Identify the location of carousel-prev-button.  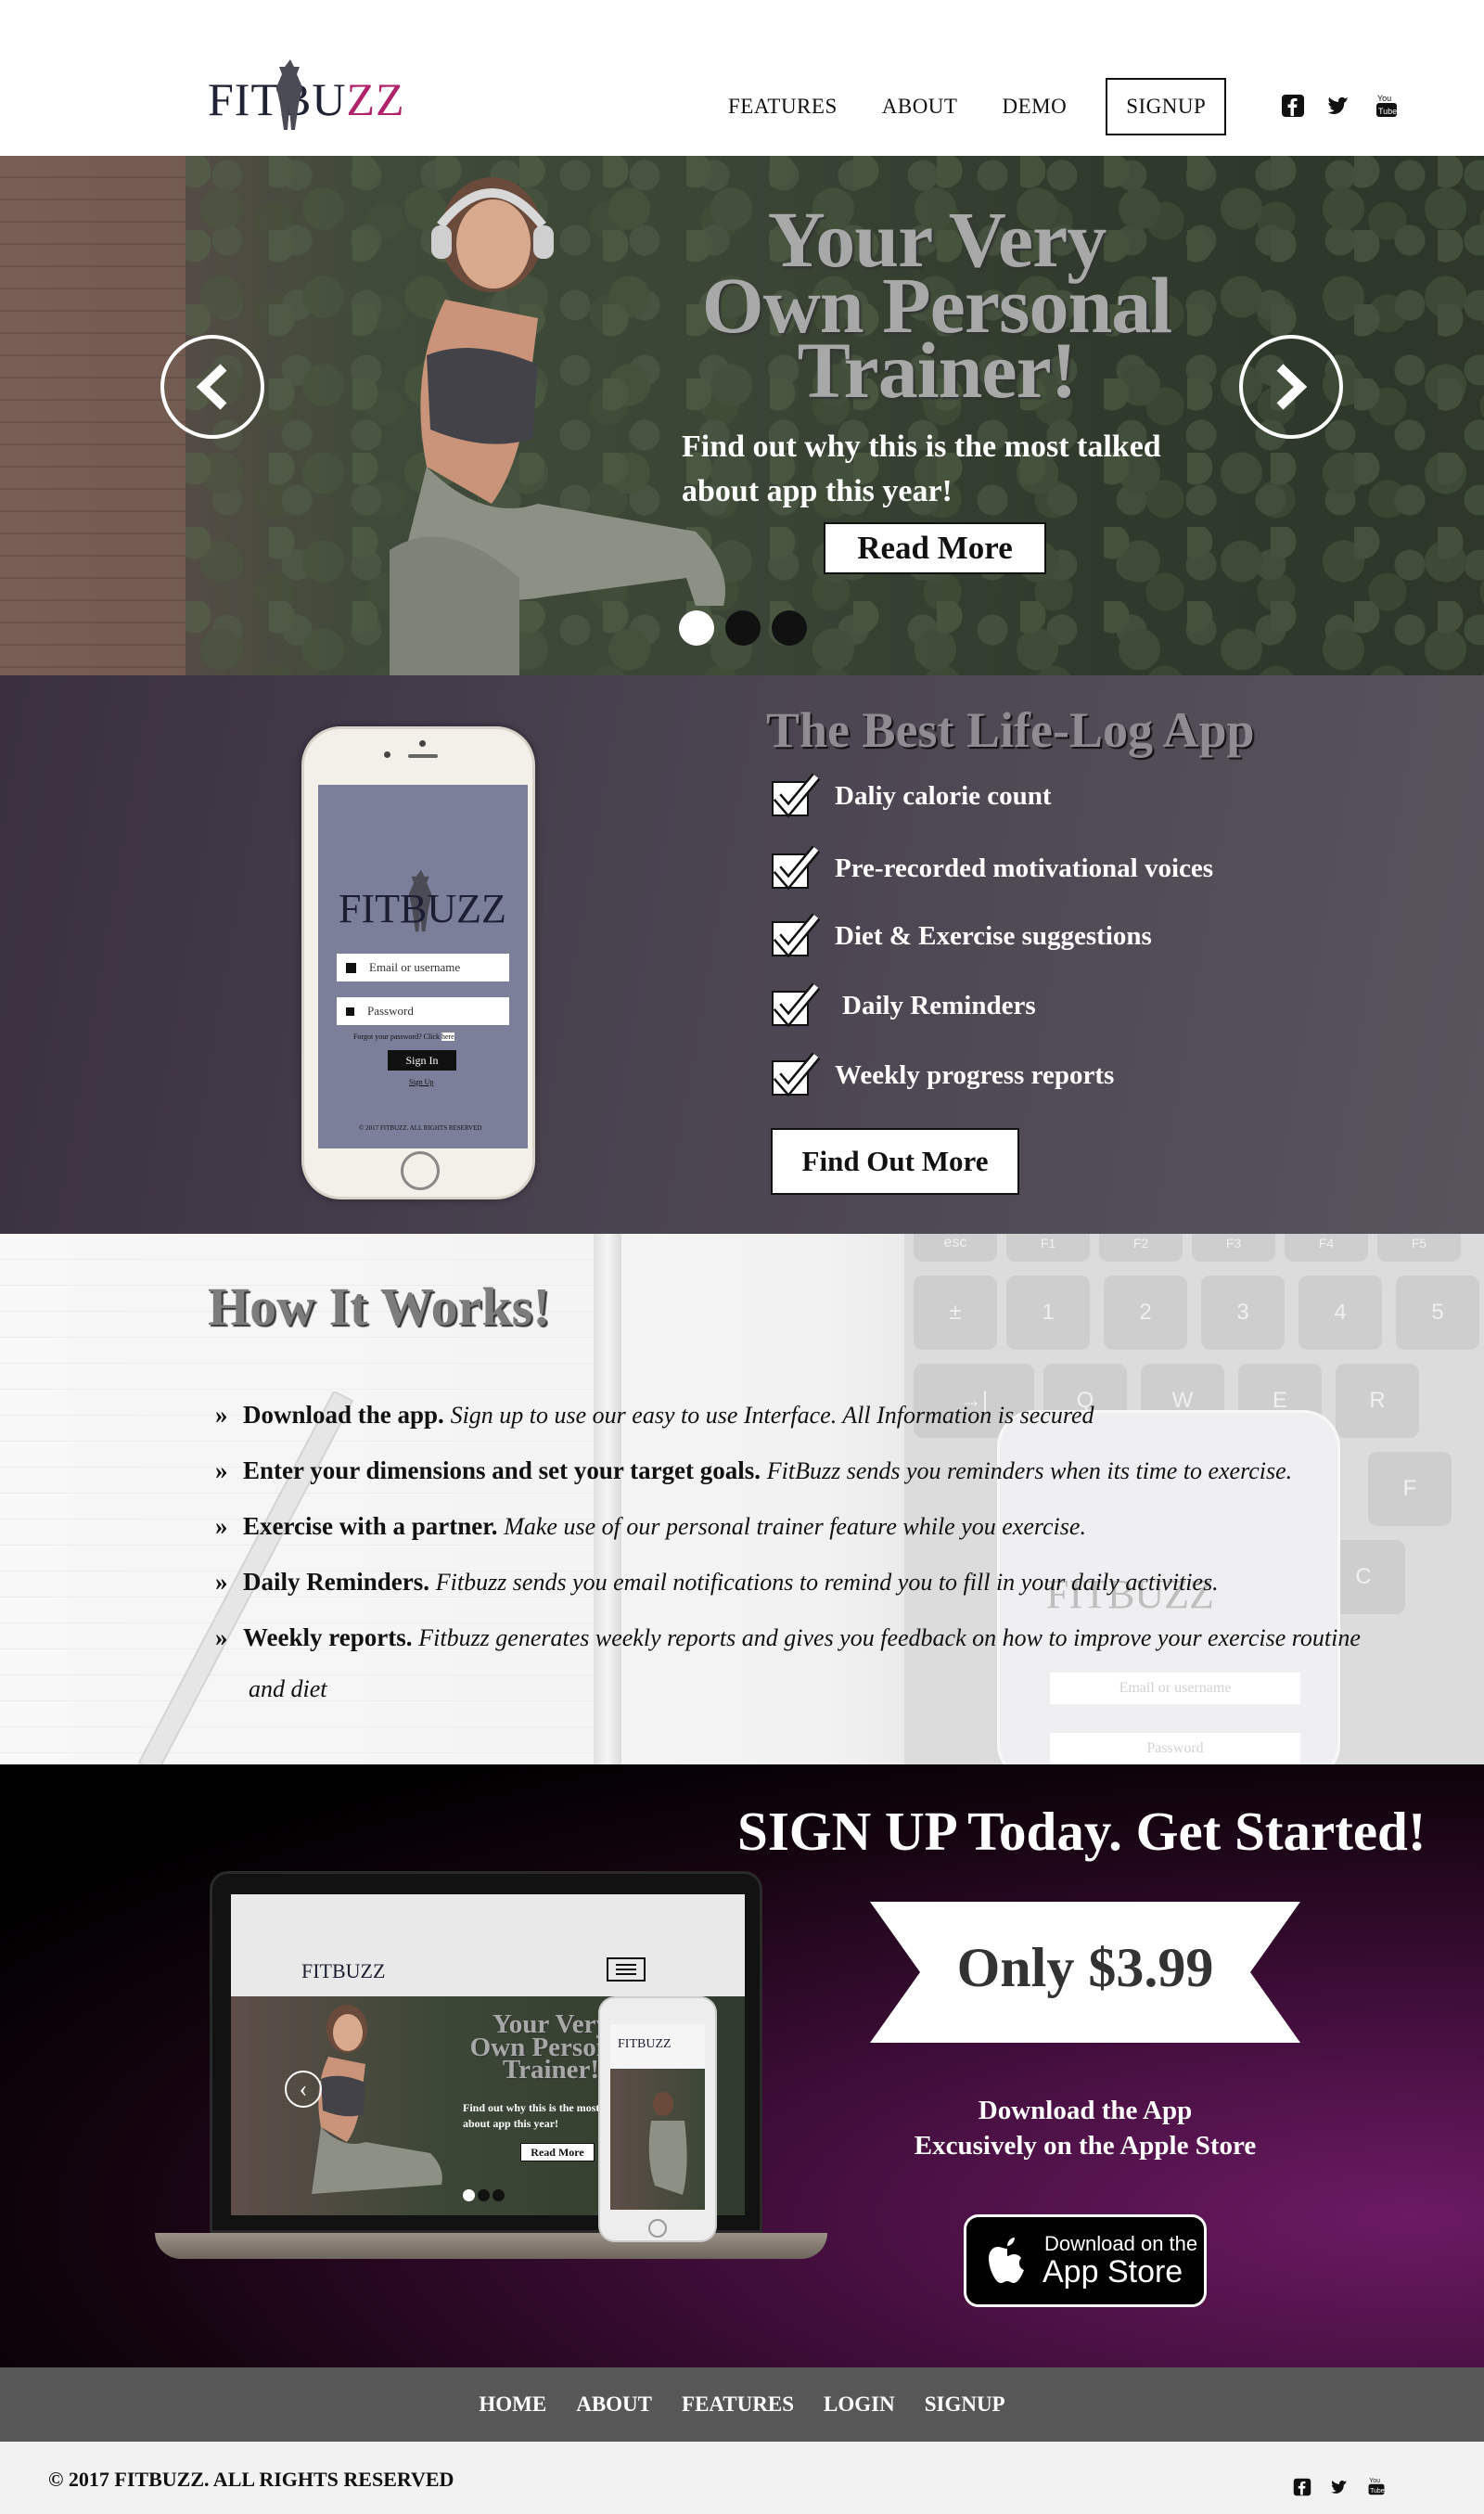
(212, 387).